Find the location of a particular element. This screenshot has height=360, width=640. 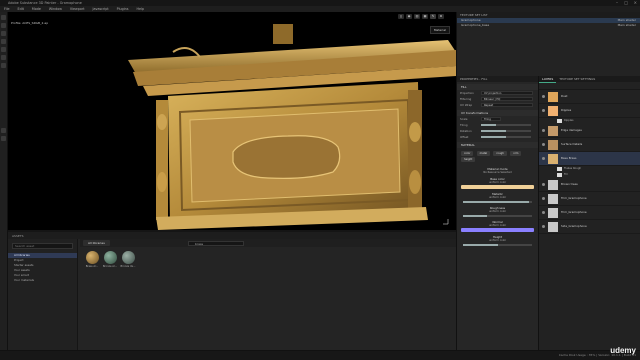

smudge-tool-icon is located at coordinates (3, 49).